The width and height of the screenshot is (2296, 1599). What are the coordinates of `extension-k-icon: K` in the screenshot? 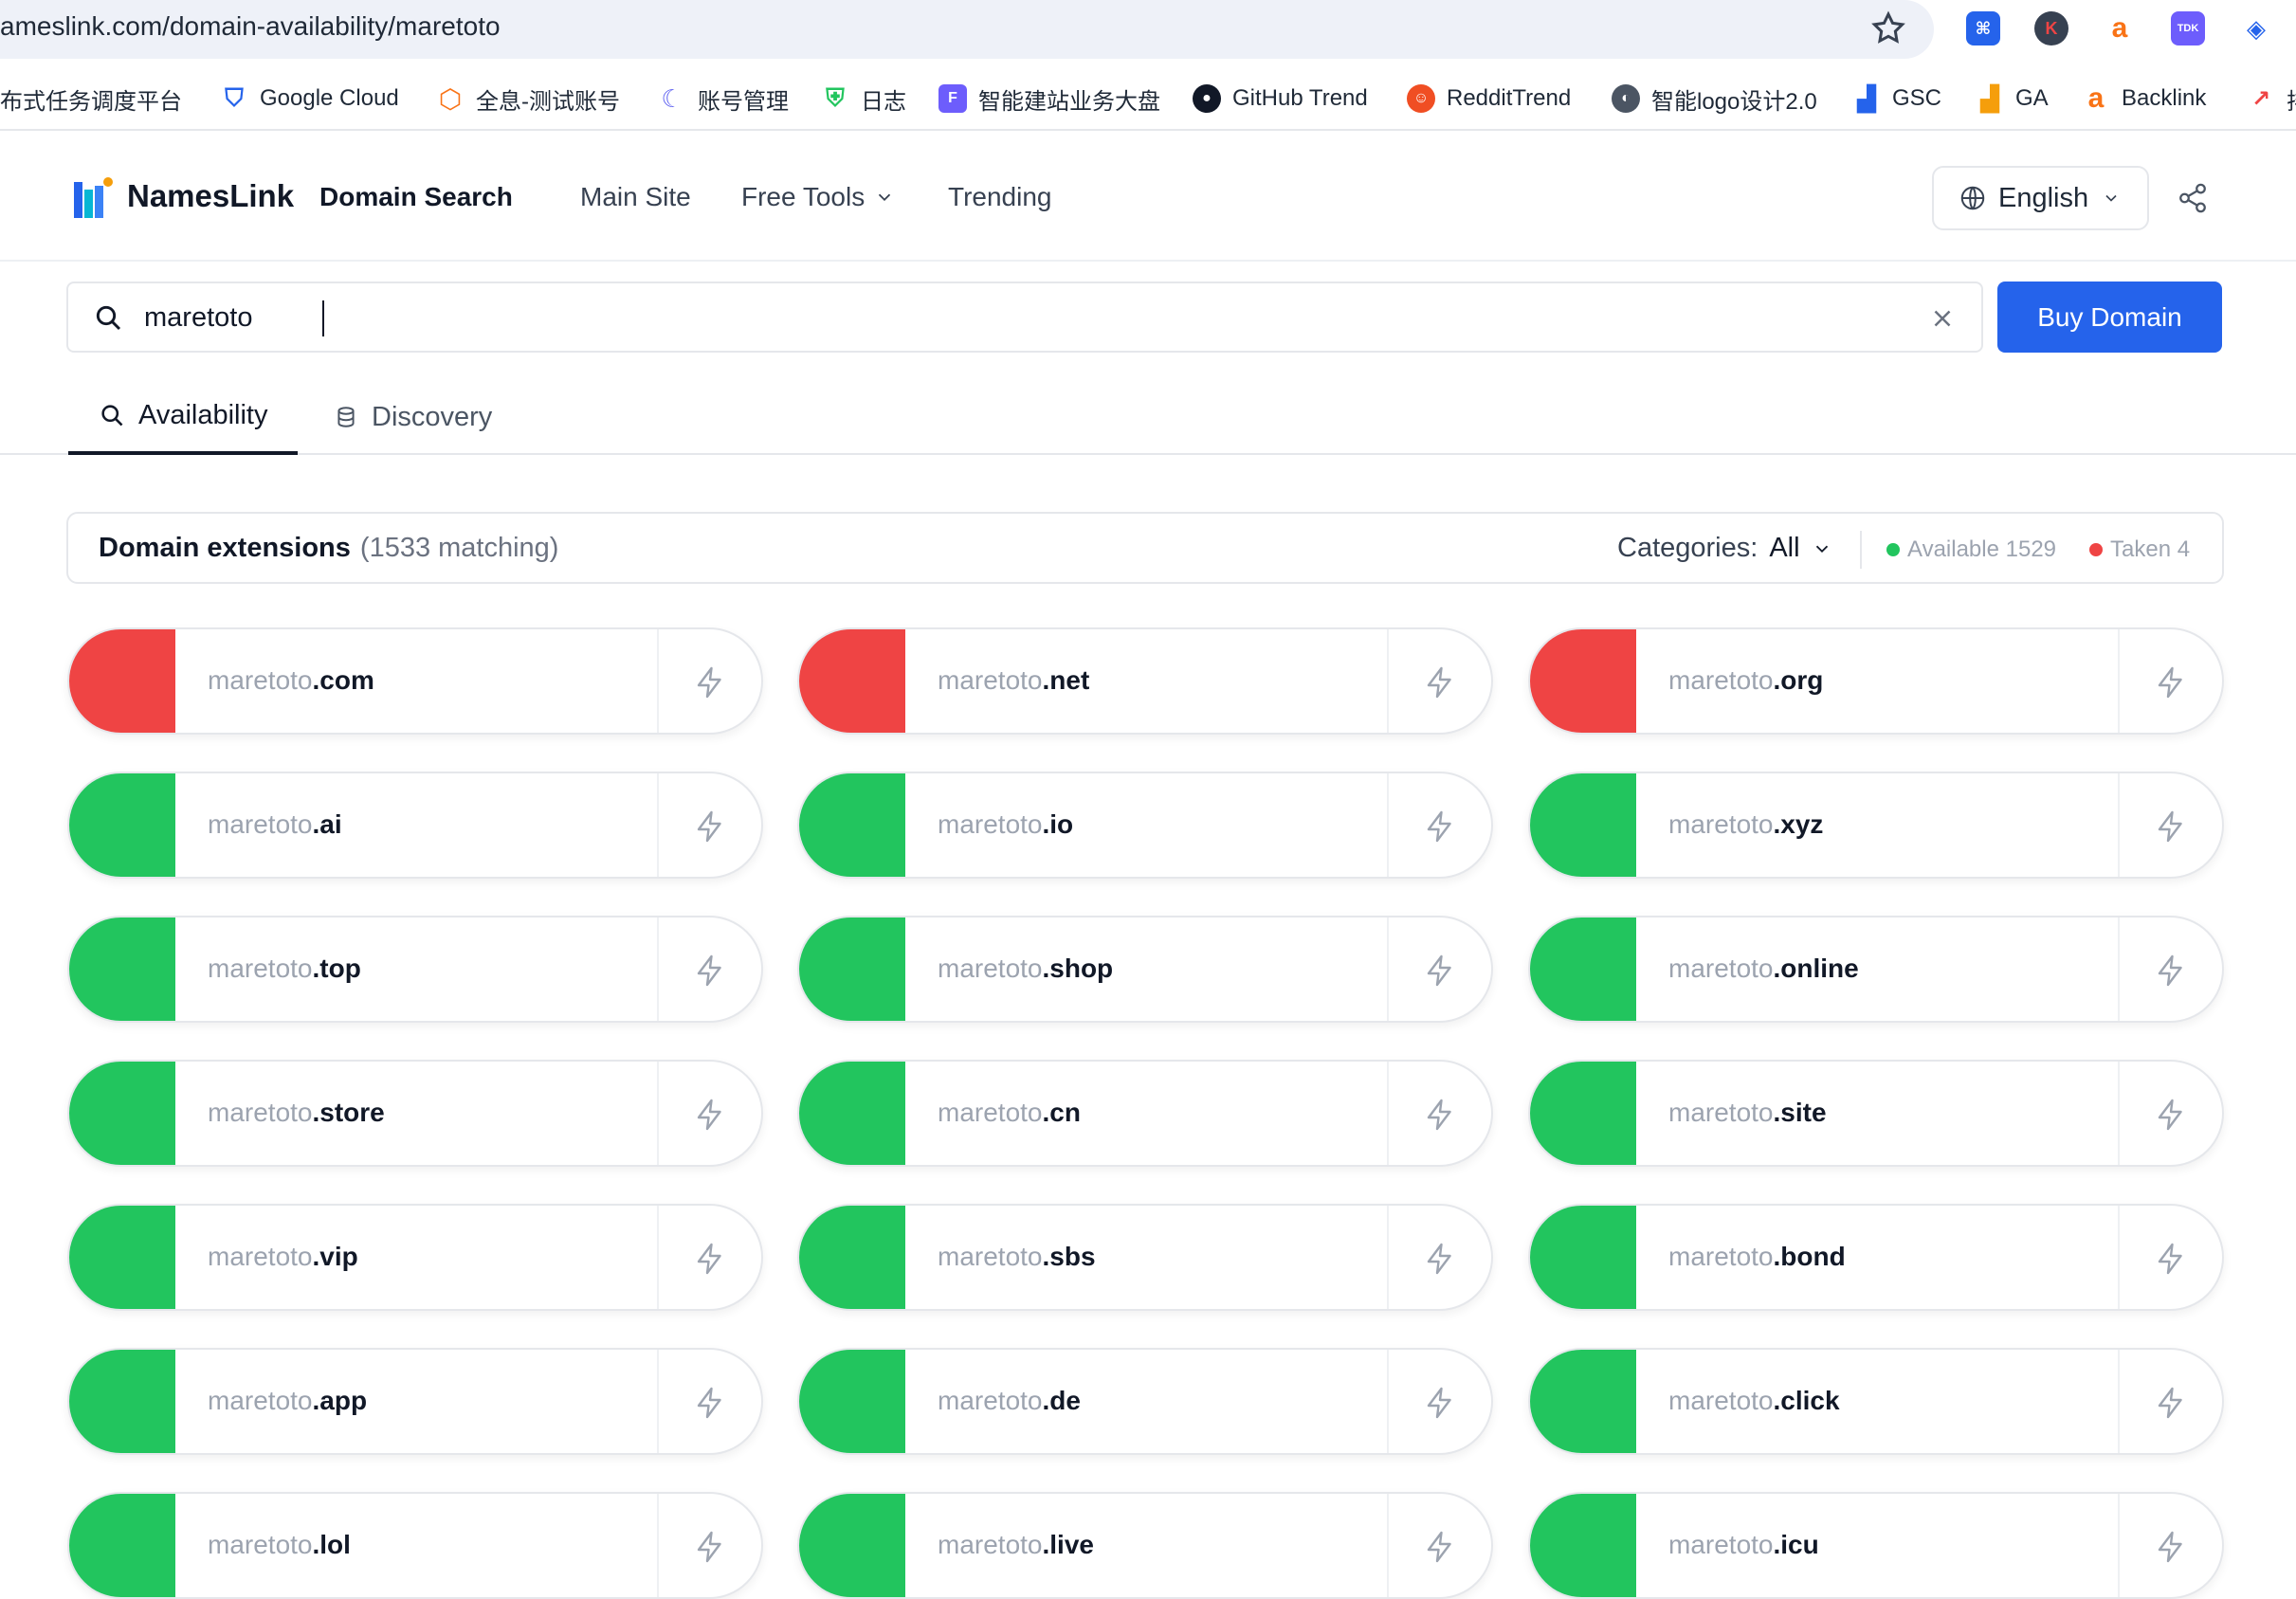 It's located at (2051, 28).